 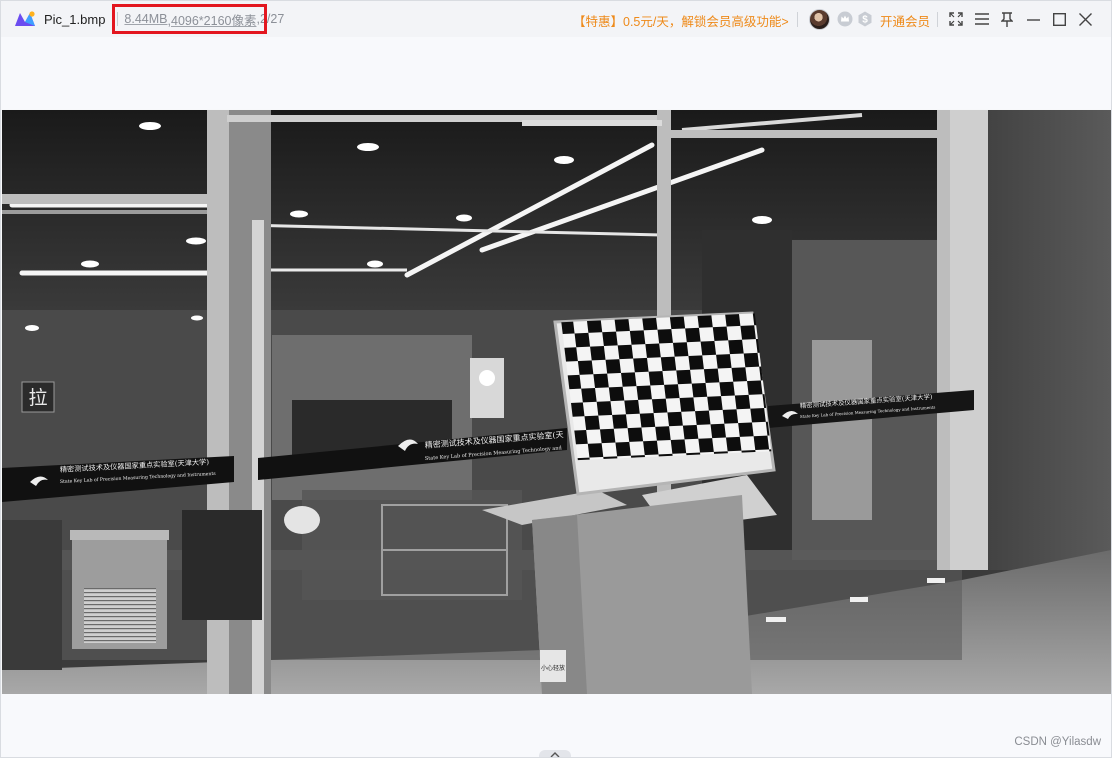 What do you see at coordinates (1057, 742) in the screenshot?
I see `watermark: CSDN @Yilasdw` at bounding box center [1057, 742].